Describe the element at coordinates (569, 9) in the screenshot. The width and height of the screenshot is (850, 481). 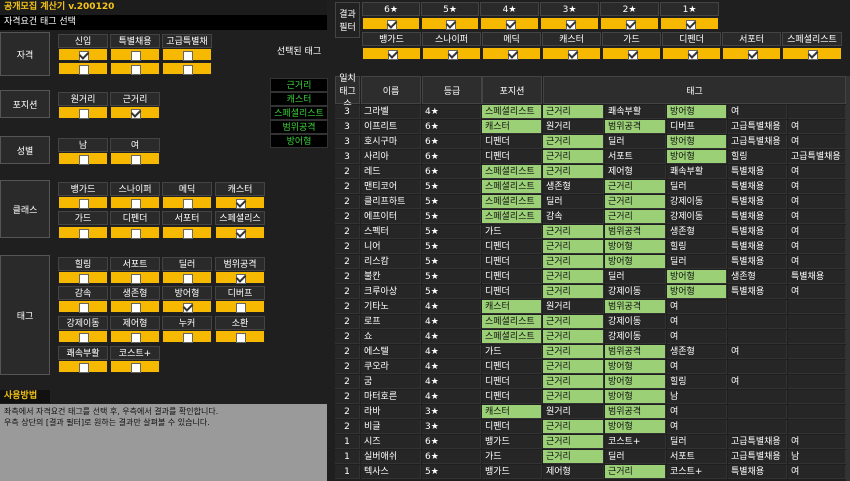
I see `filter-star-label: 3★` at that location.